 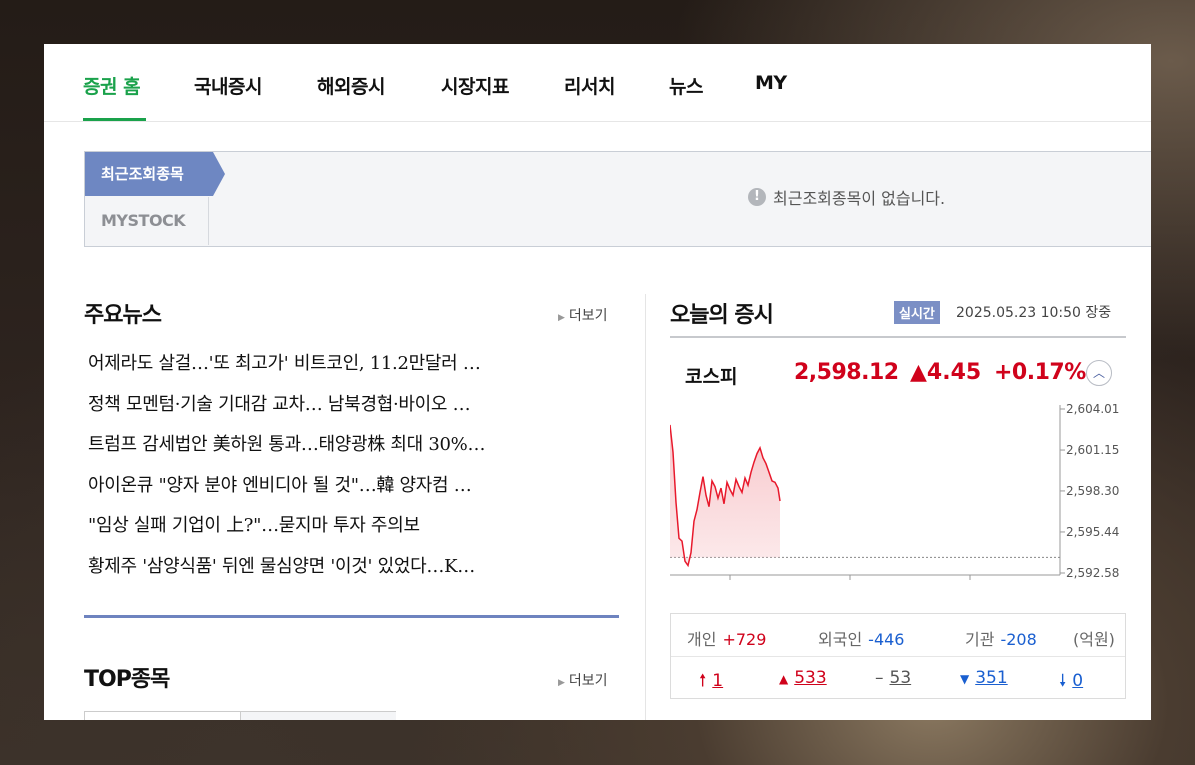 What do you see at coordinates (147, 221) in the screenshot?
I see `tab-mystock: MYSTOCK` at bounding box center [147, 221].